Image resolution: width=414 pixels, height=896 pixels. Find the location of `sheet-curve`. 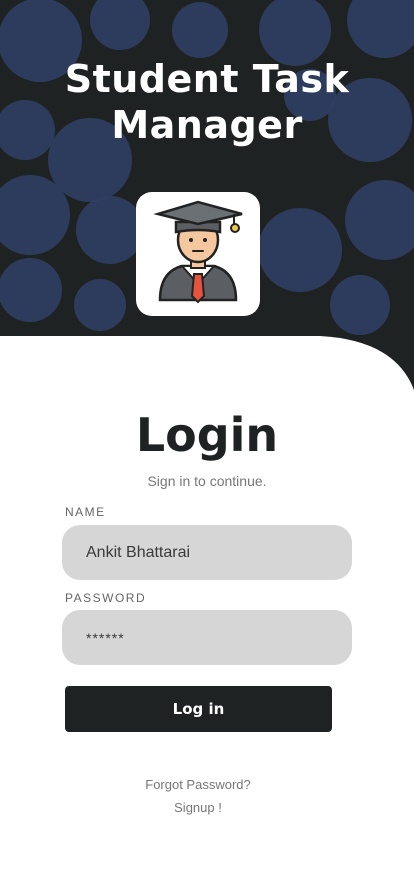

sheet-curve is located at coordinates (207, 373).